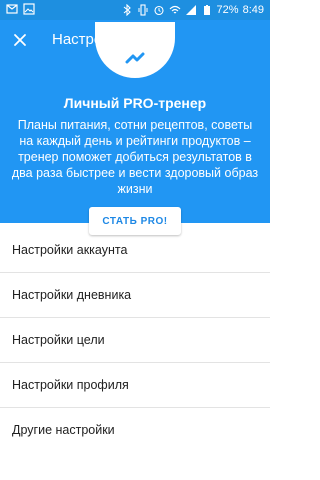 The image size is (320, 480). Describe the element at coordinates (191, 10) in the screenshot. I see `signal-icon` at that location.